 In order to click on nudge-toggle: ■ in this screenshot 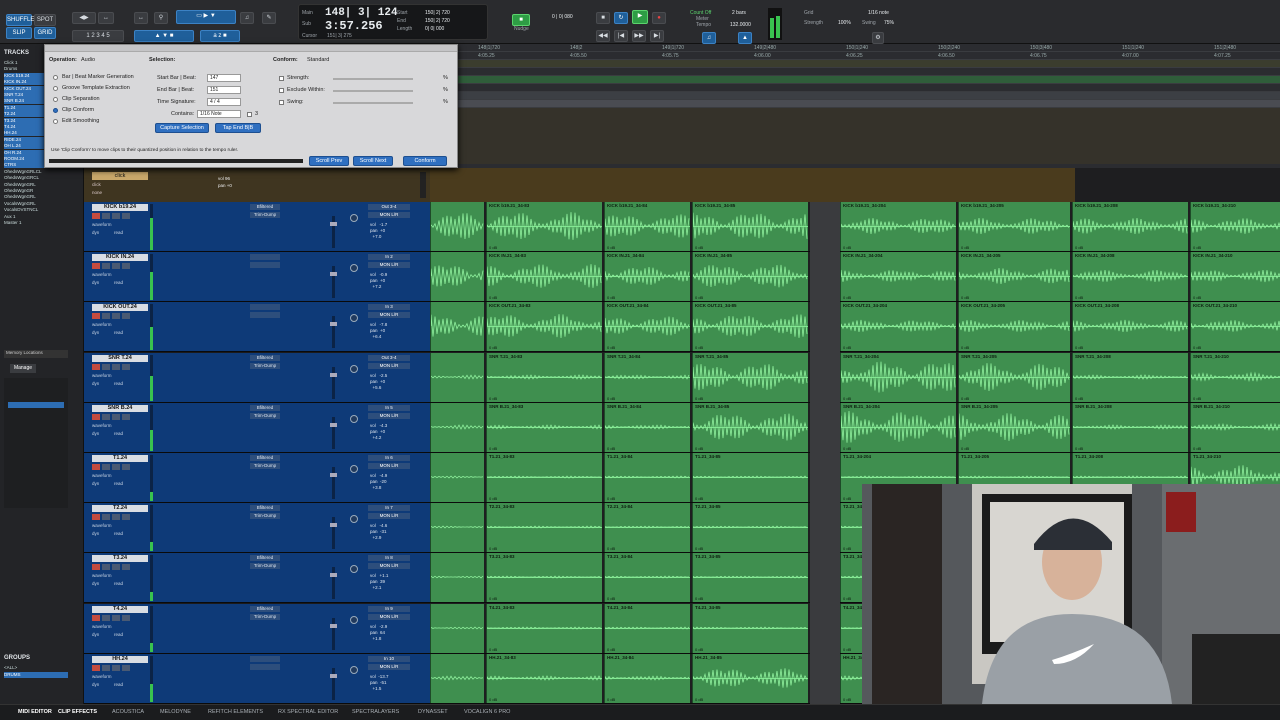, I will do `click(521, 20)`.